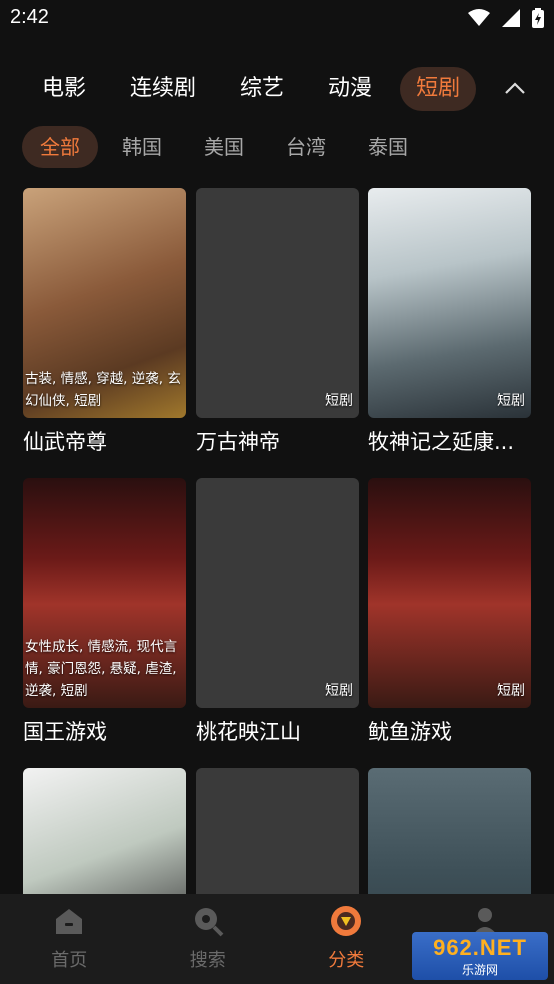 The image size is (554, 984). What do you see at coordinates (65, 732) in the screenshot?
I see `card-title: 国王游戏` at bounding box center [65, 732].